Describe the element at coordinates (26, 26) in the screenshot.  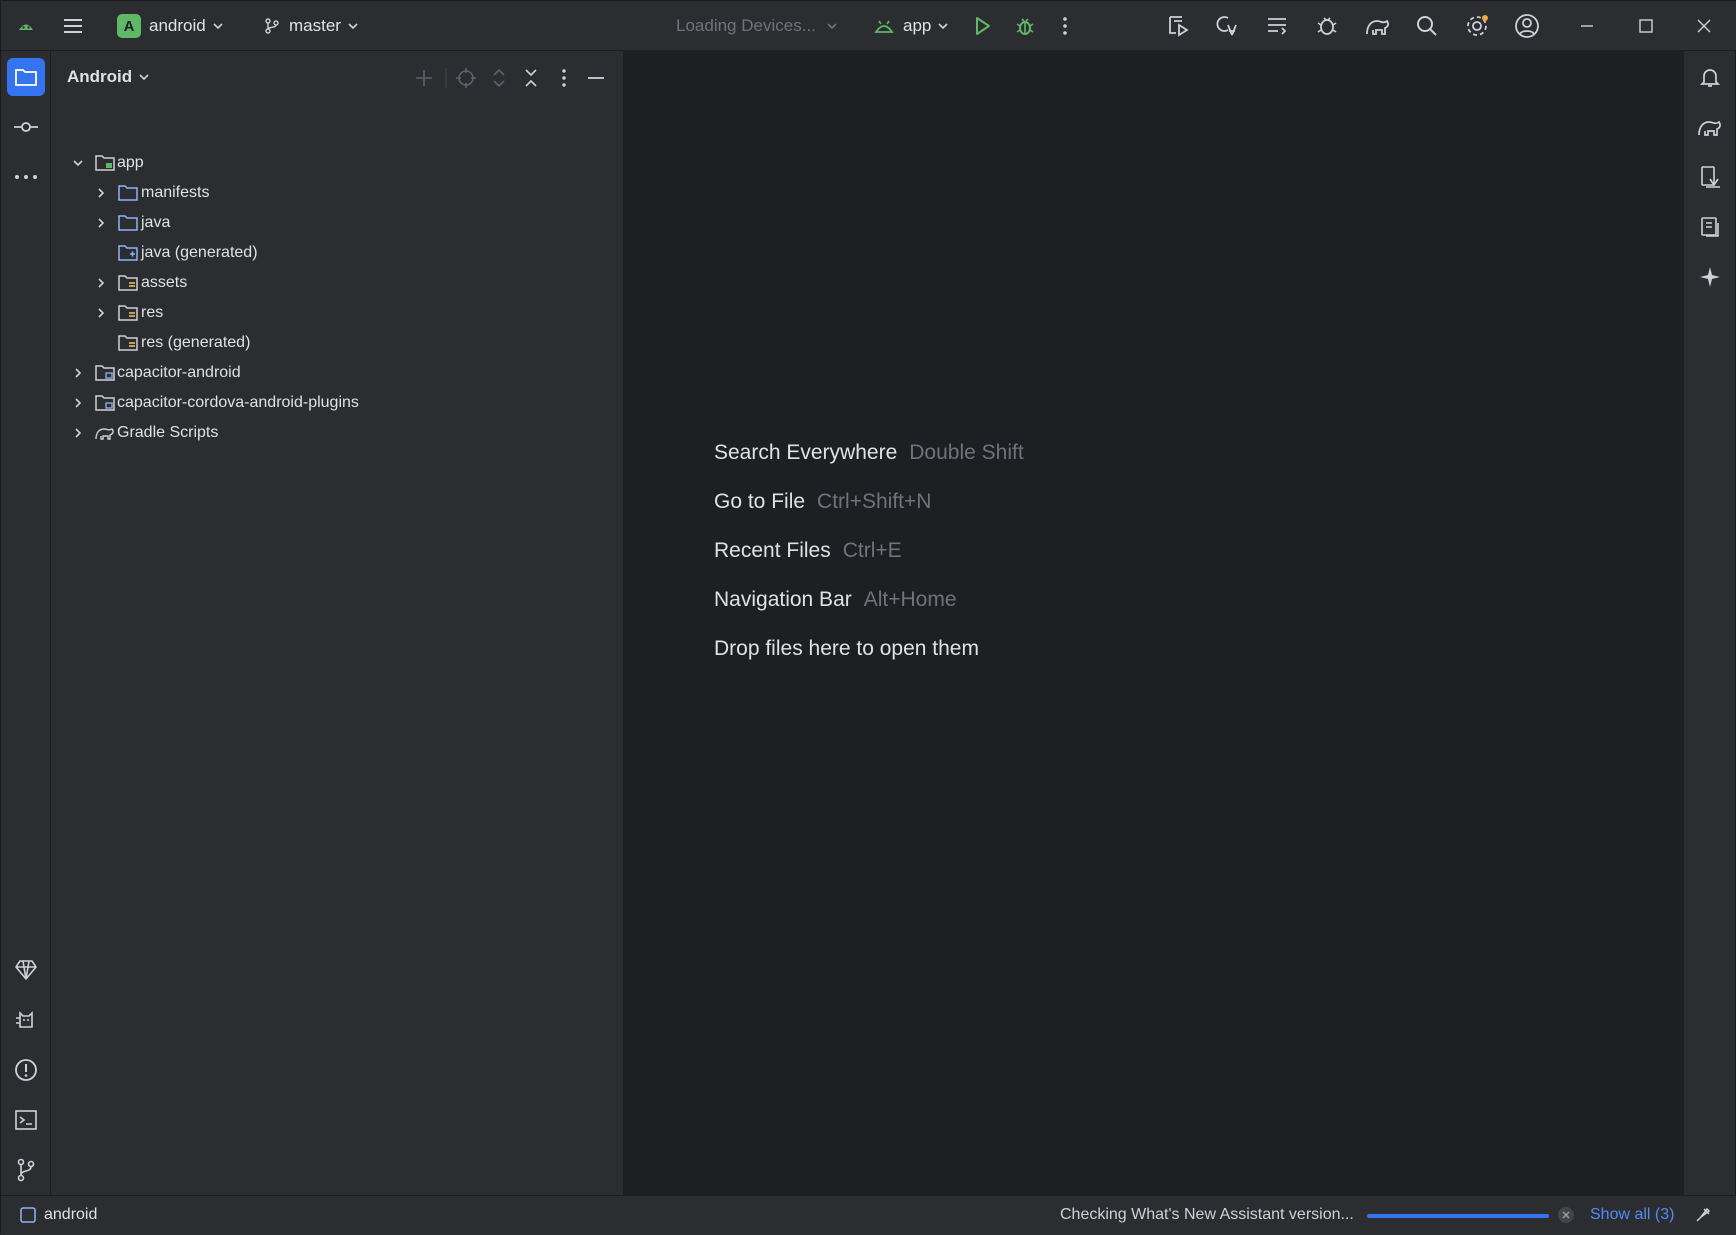
I see `android-studio-logo-icon` at that location.